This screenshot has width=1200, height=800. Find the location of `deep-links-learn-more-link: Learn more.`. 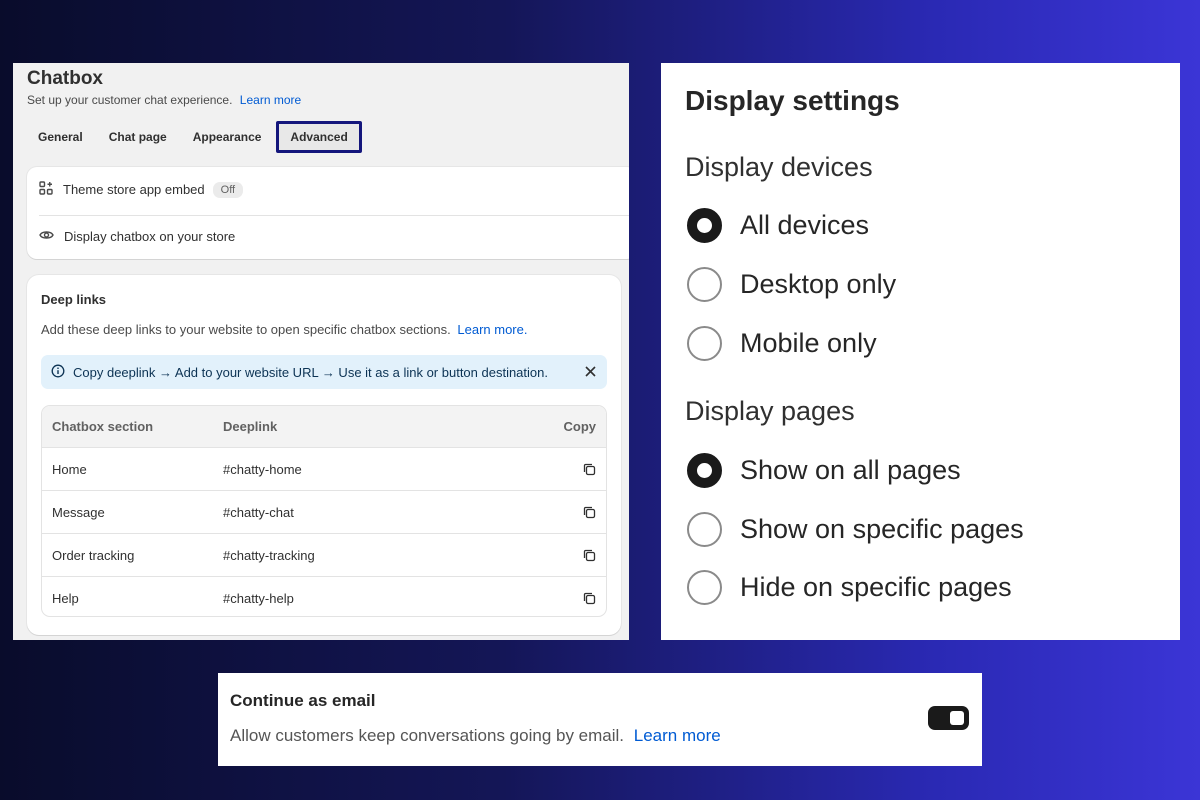

deep-links-learn-more-link: Learn more. is located at coordinates (492, 329).